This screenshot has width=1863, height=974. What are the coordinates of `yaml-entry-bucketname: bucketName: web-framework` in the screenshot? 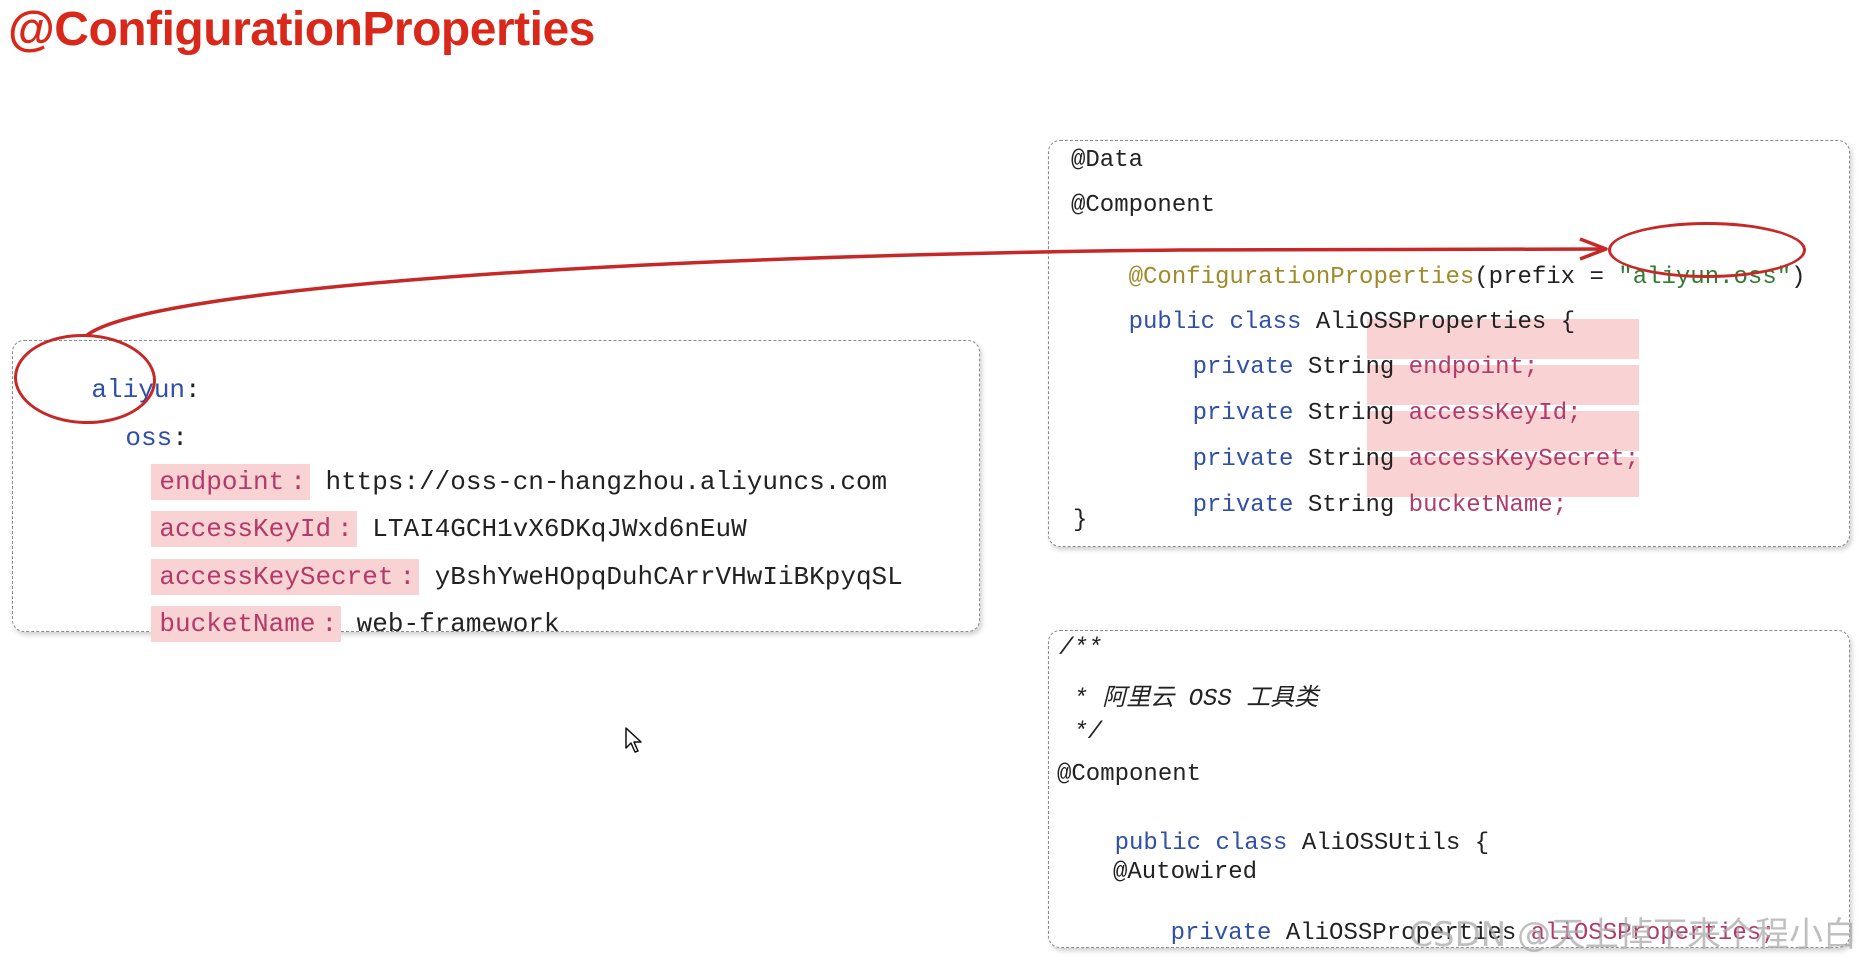 It's located at (324, 624).